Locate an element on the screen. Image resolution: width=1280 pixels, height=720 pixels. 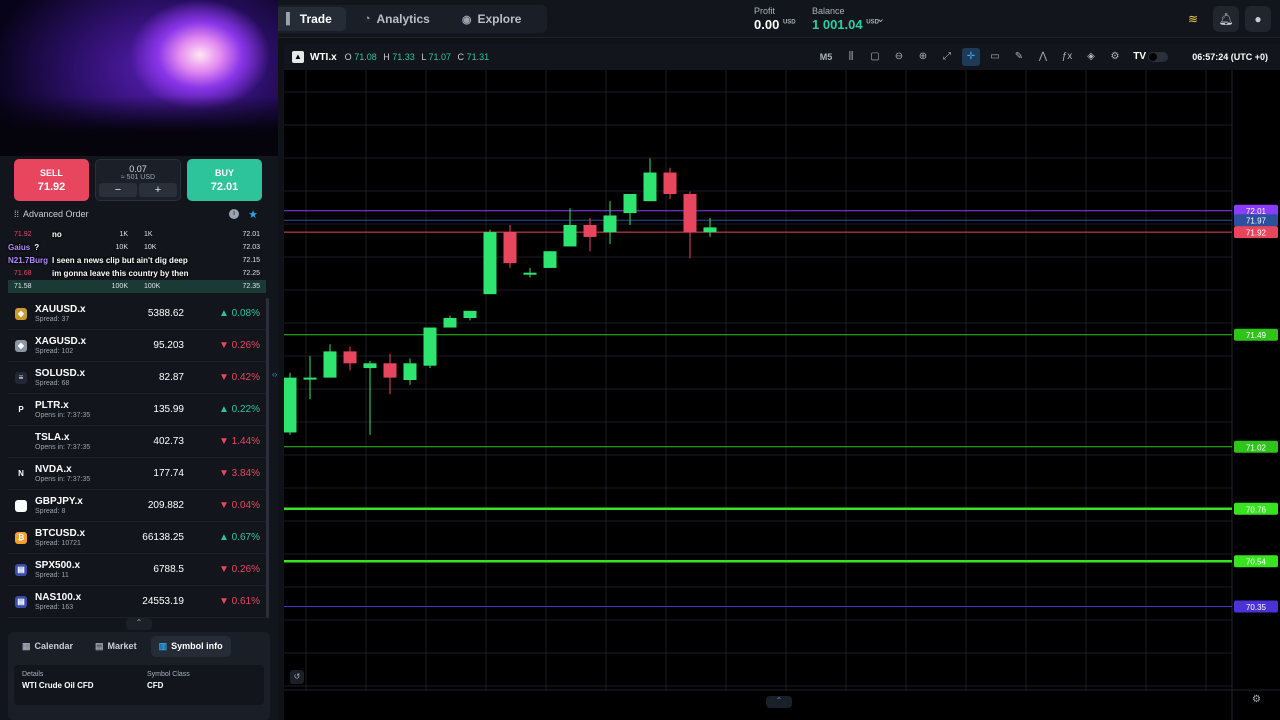
chart-clock: 06:57:24 (UTC +0) is located at coordinates (1230, 57).